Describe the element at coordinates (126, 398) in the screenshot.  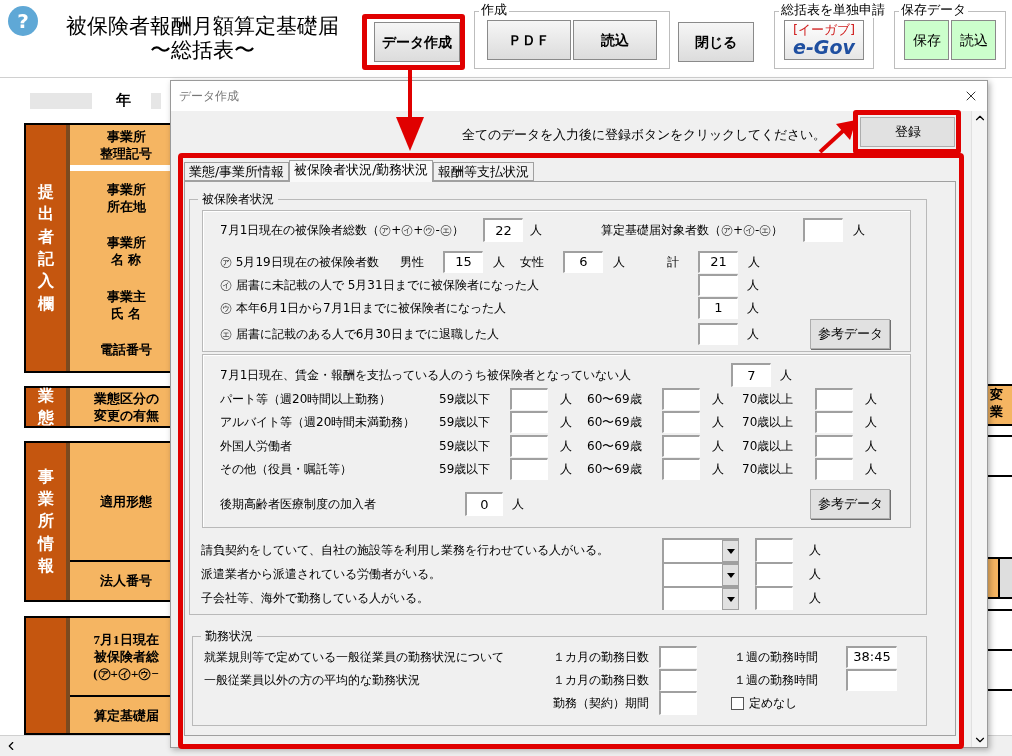
I see `sheet-label: 業態区分の` at that location.